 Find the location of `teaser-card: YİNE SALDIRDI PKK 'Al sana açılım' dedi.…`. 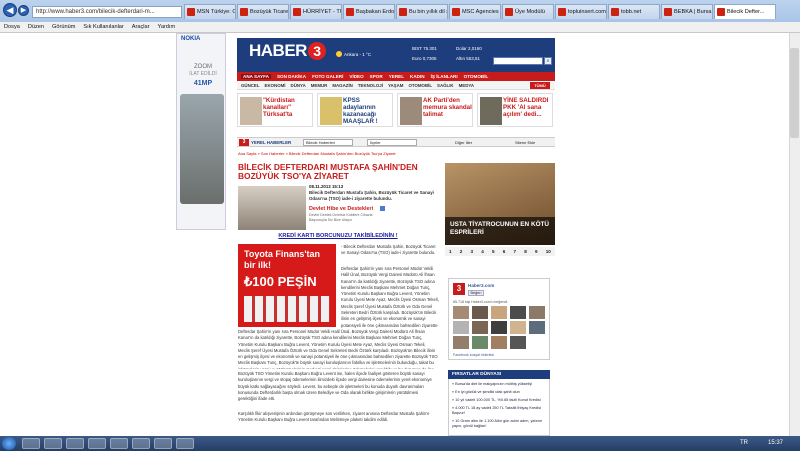

teaser-card: YİNE SALDIRDI PKK 'Al sana açılım' dedi.… is located at coordinates (515, 110).